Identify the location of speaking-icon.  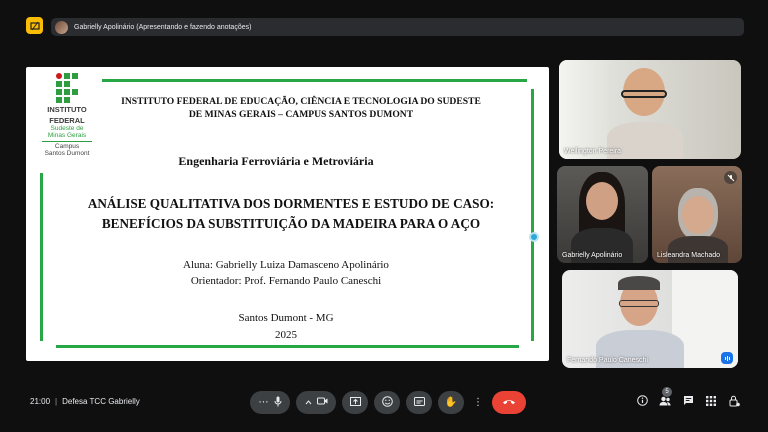
(727, 358).